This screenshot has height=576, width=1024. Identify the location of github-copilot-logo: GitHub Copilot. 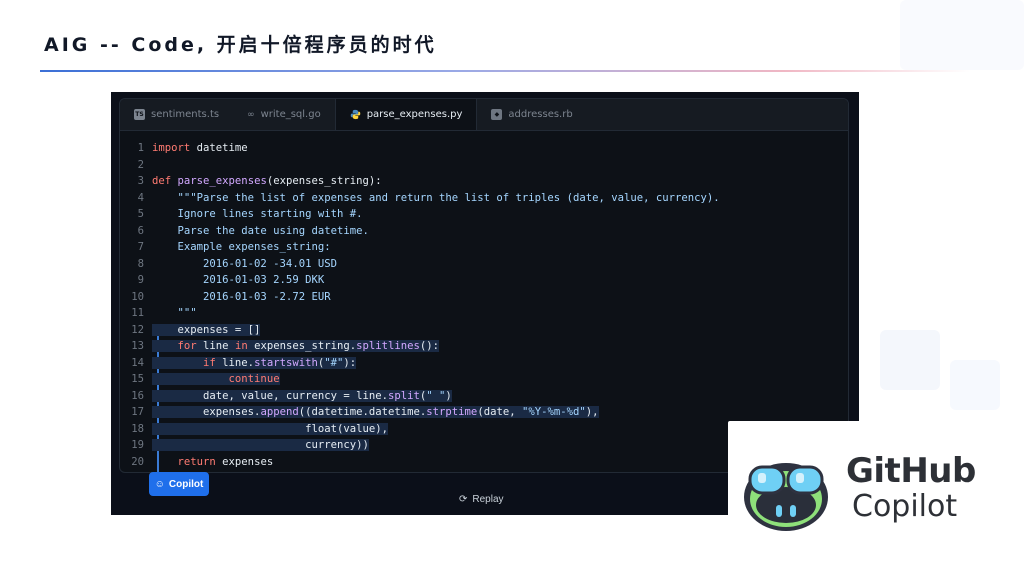
(859, 490).